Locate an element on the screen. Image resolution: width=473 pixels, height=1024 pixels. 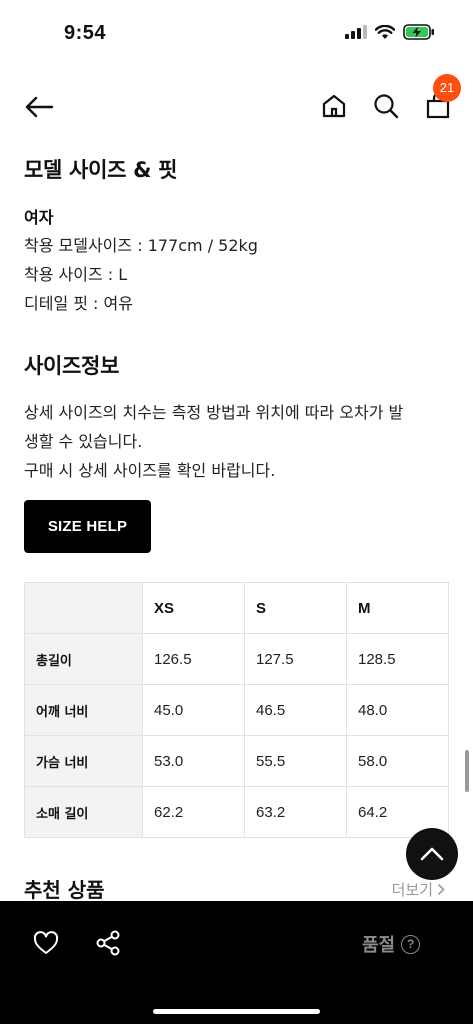
table-cell: 127.5 is located at coordinates (295, 659).